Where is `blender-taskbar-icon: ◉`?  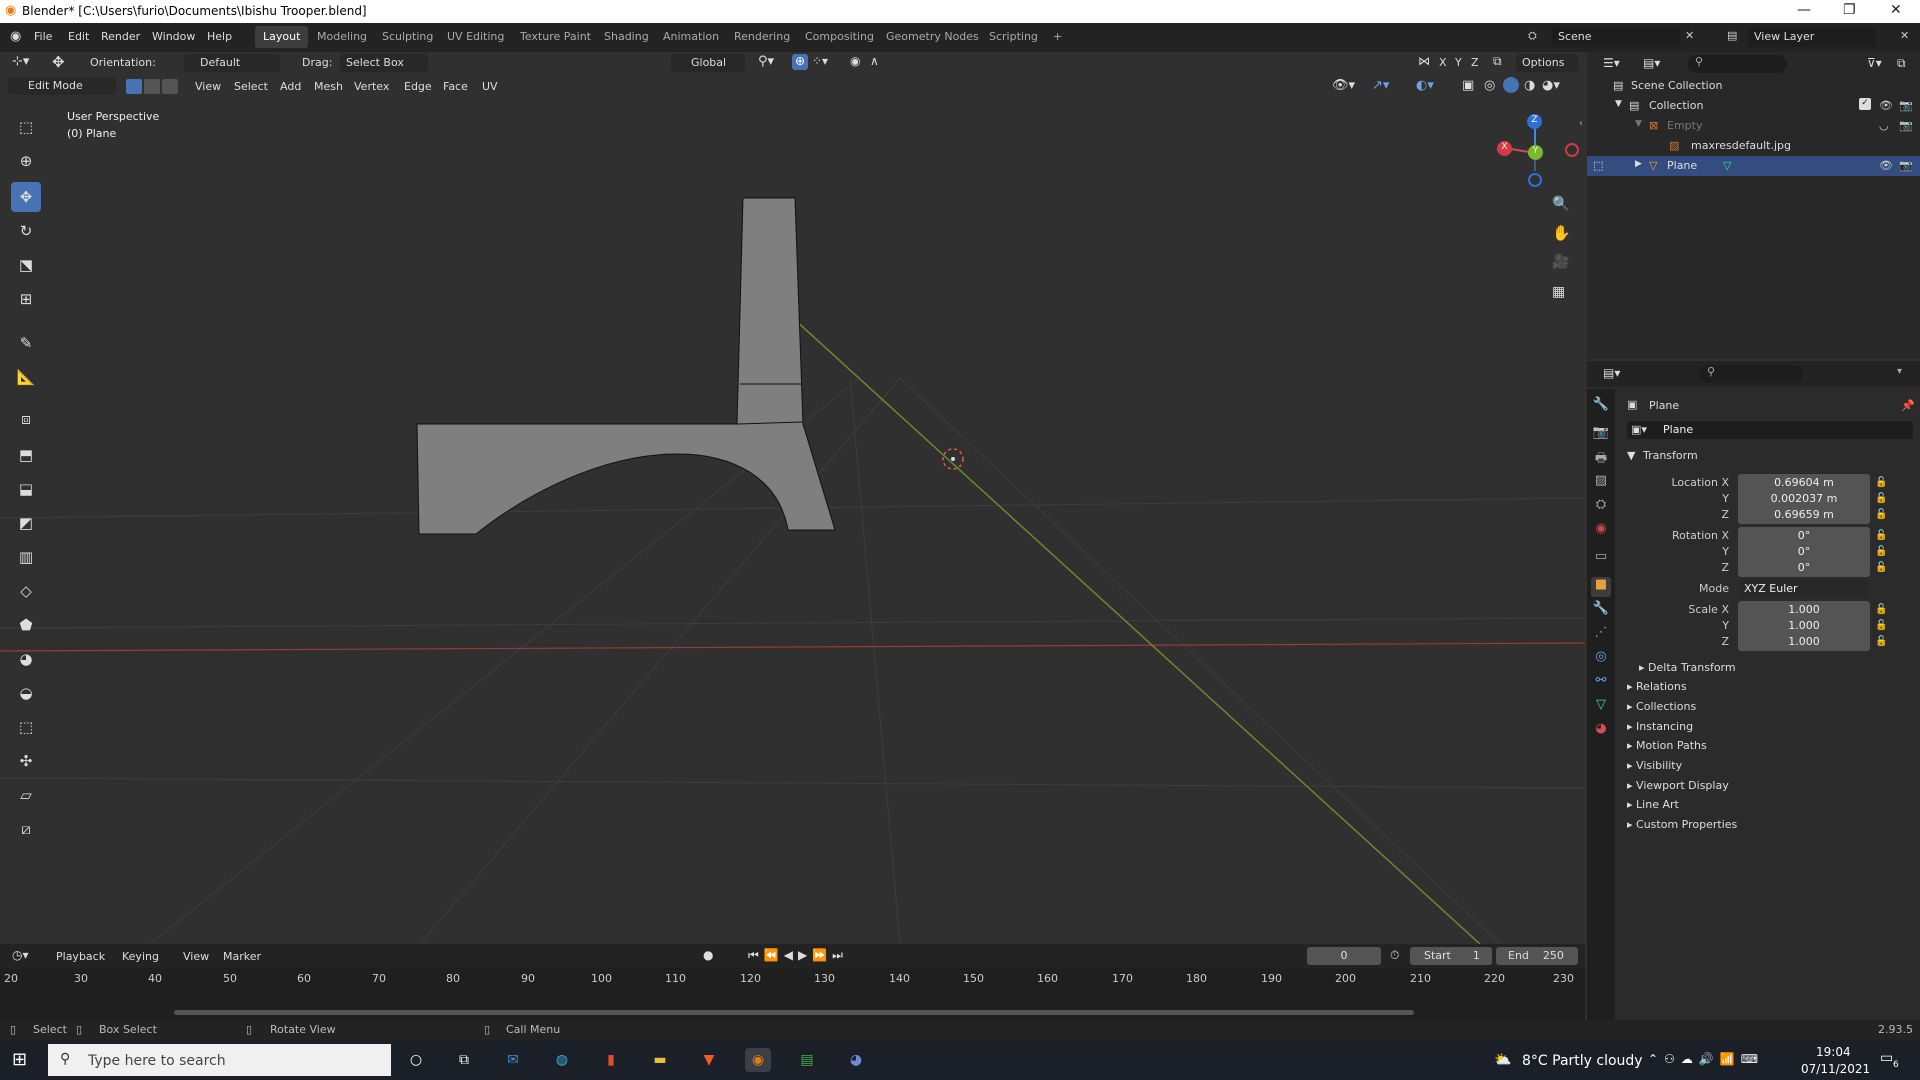 blender-taskbar-icon: ◉ is located at coordinates (758, 1060).